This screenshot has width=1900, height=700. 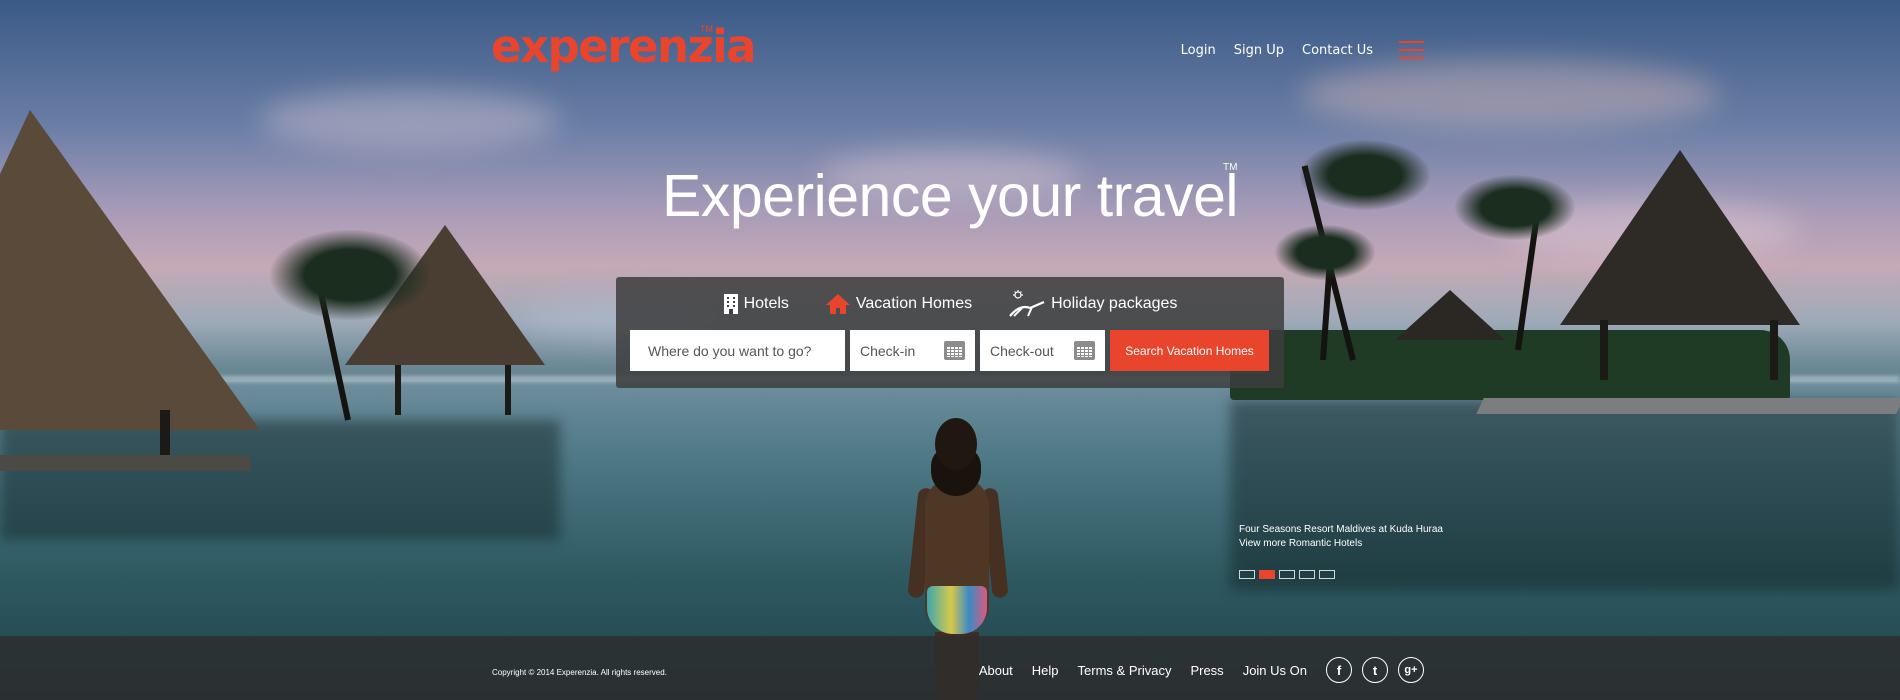 I want to click on slide-pager, so click(x=1287, y=574).